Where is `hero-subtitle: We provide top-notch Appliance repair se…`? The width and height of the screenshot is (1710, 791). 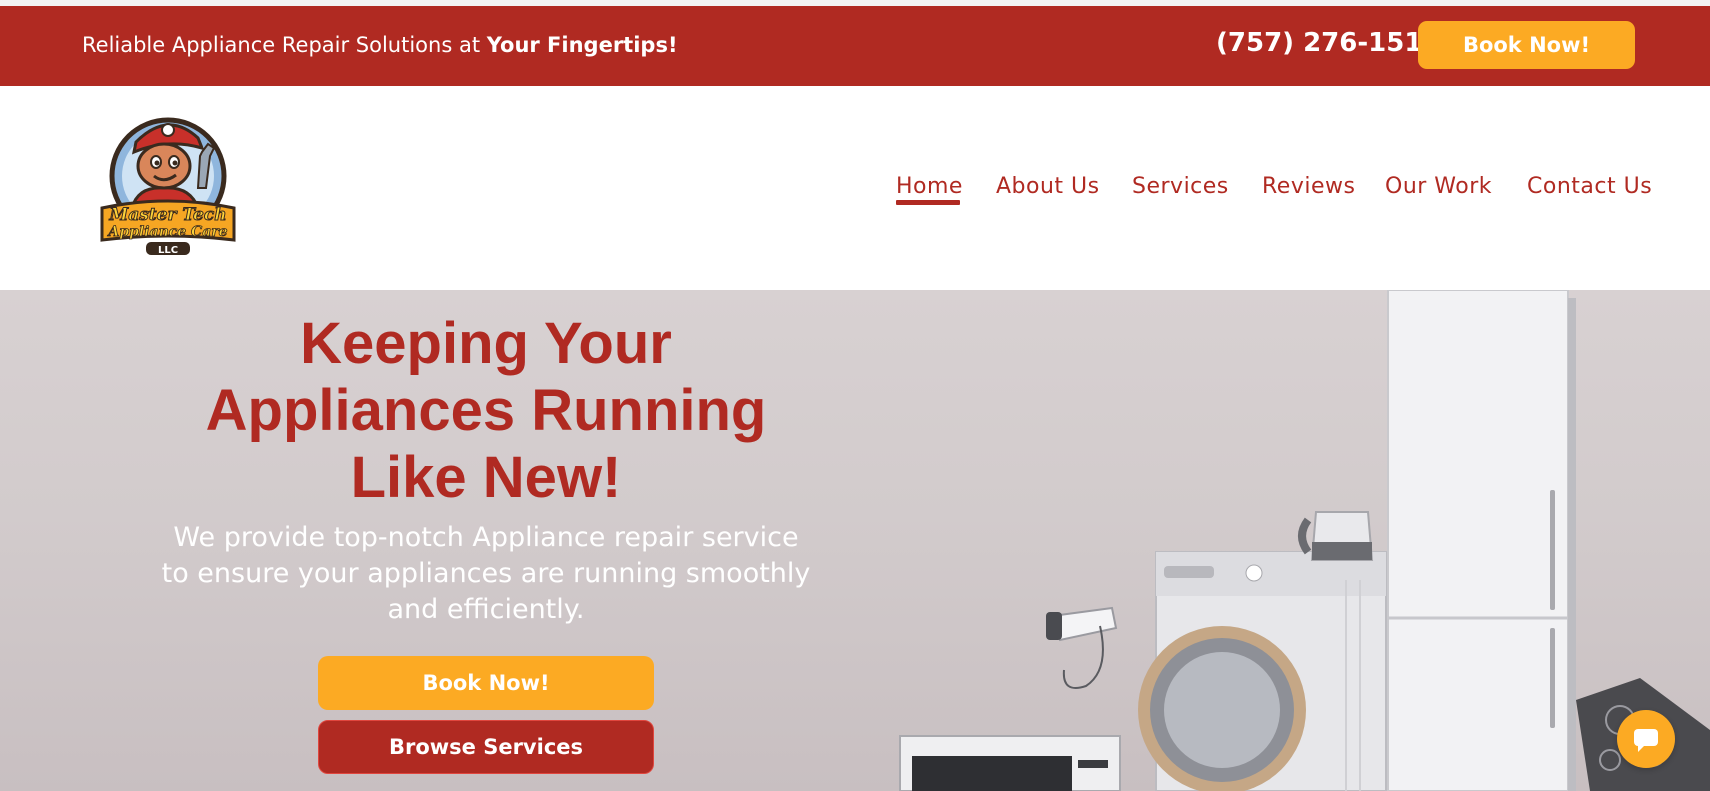 hero-subtitle: We provide top-notch Appliance repair se… is located at coordinates (486, 574).